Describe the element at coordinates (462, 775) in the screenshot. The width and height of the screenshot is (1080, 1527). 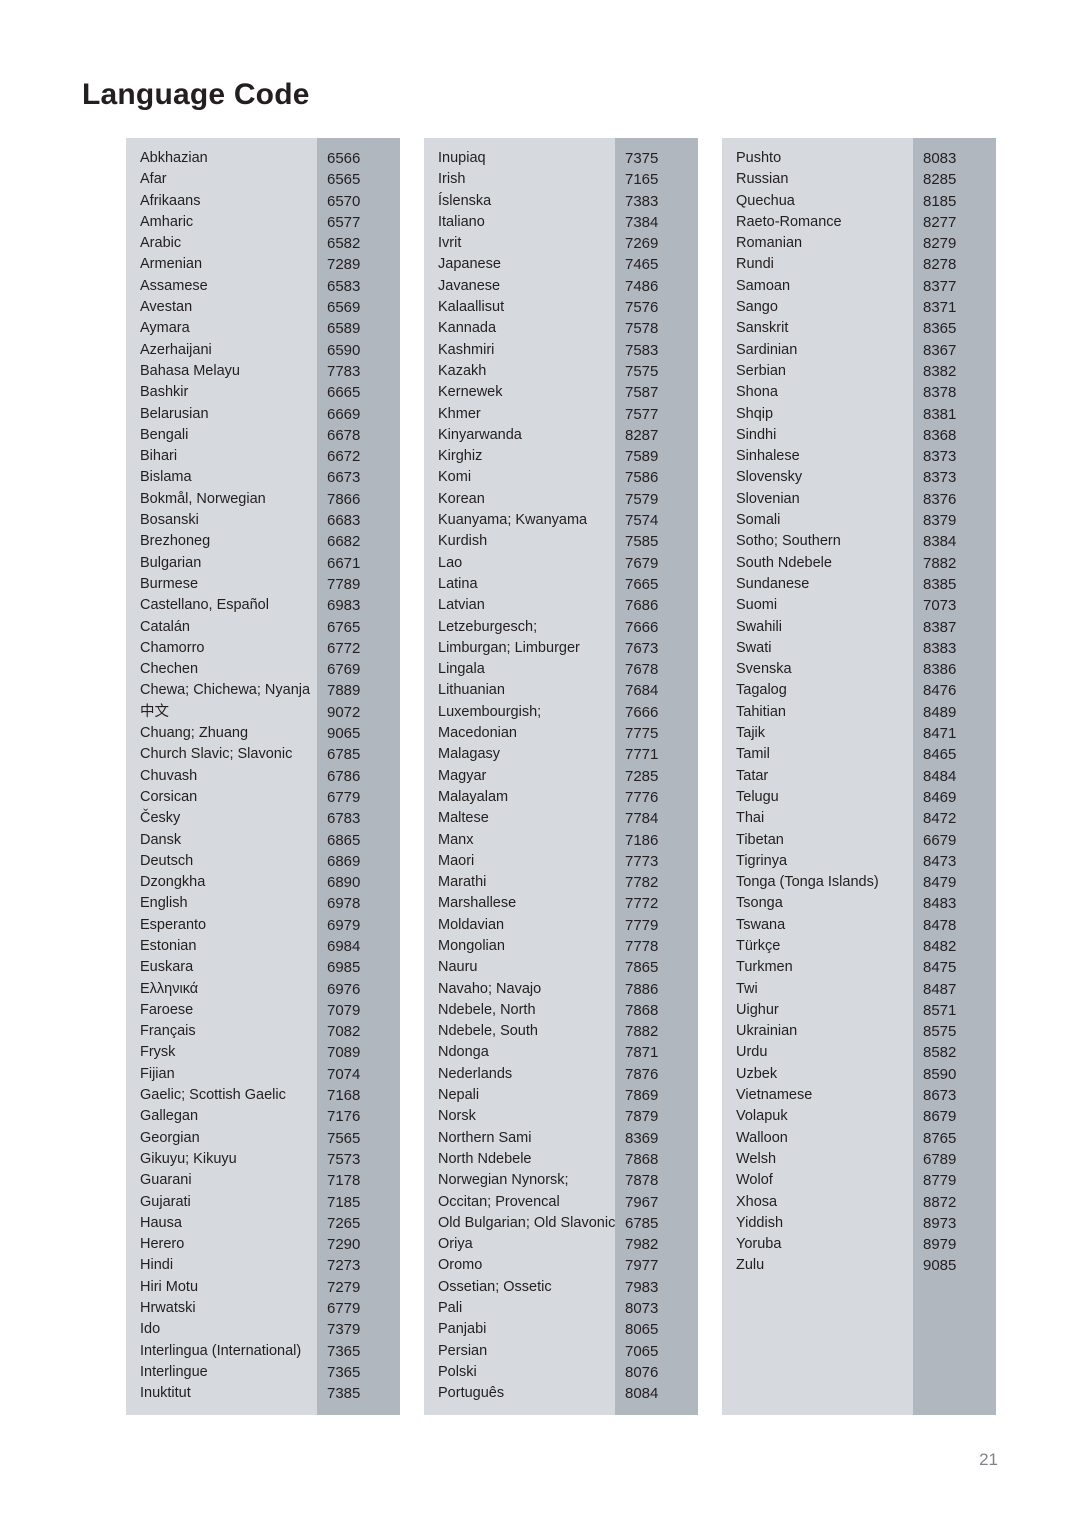
I see `language-name-cell: Magyar` at that location.